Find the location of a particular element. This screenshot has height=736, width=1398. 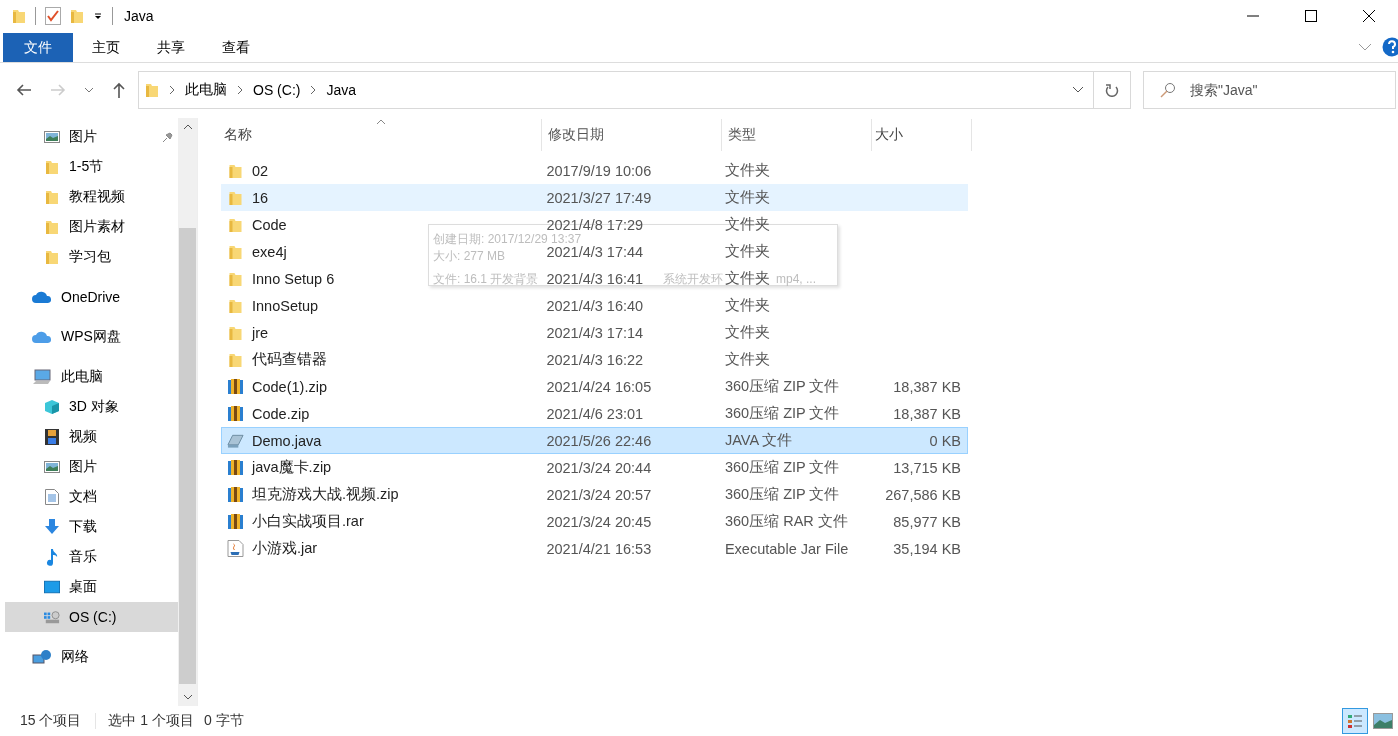

scrollbar is located at coordinates (187, 412).